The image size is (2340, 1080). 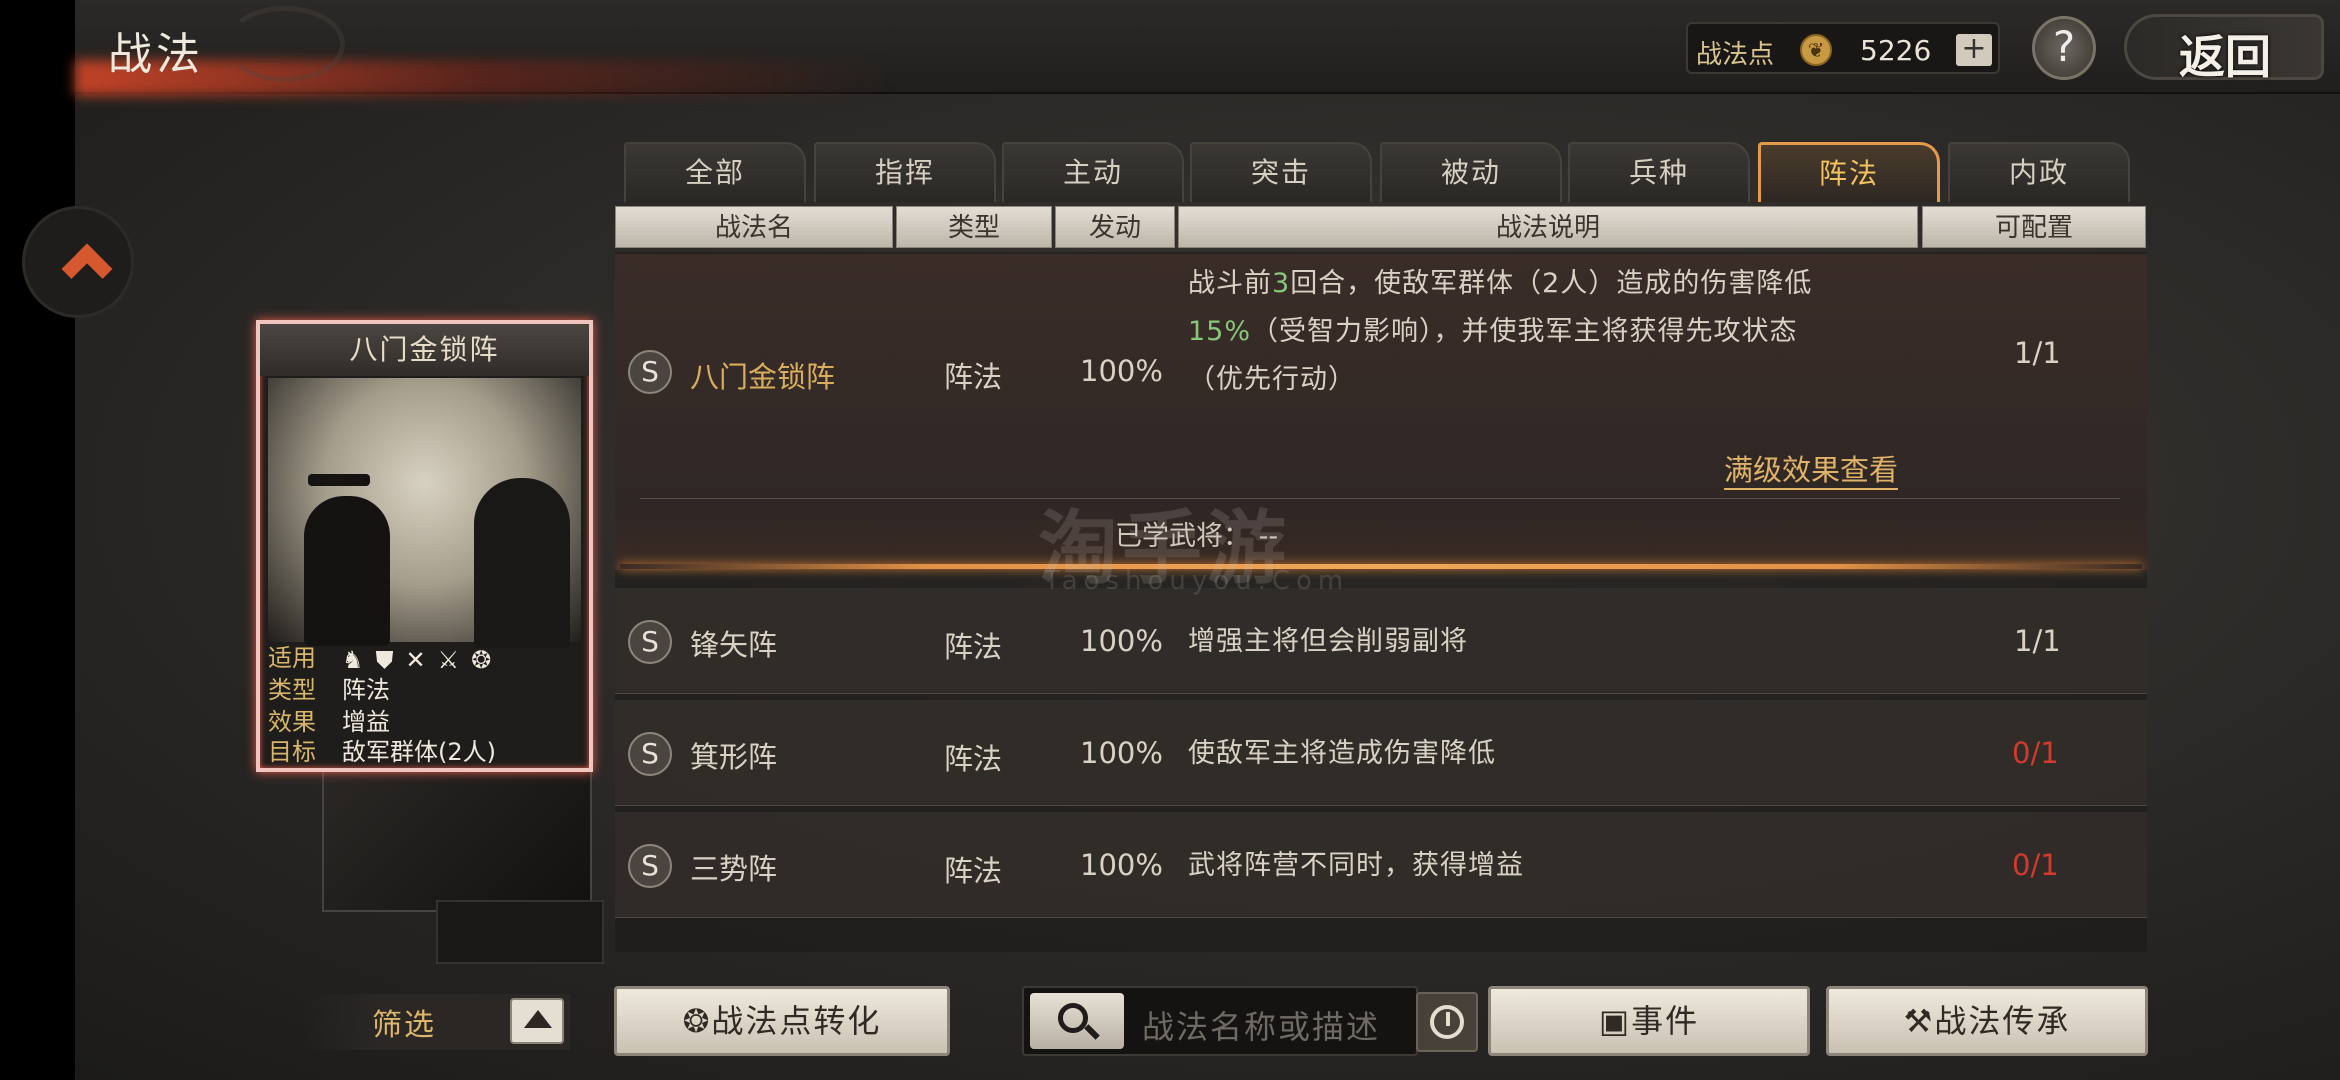 What do you see at coordinates (1261, 1025) in the screenshot?
I see `search-input: 战法名称或描述` at bounding box center [1261, 1025].